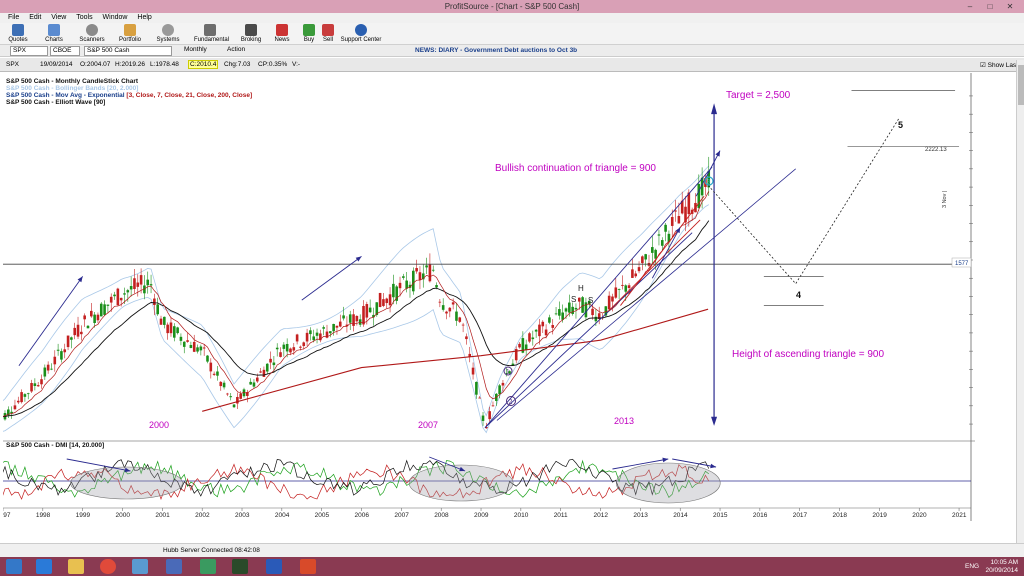 The height and width of the screenshot is (576, 1024). I want to click on info-change: Chg:7.03, so click(237, 64).